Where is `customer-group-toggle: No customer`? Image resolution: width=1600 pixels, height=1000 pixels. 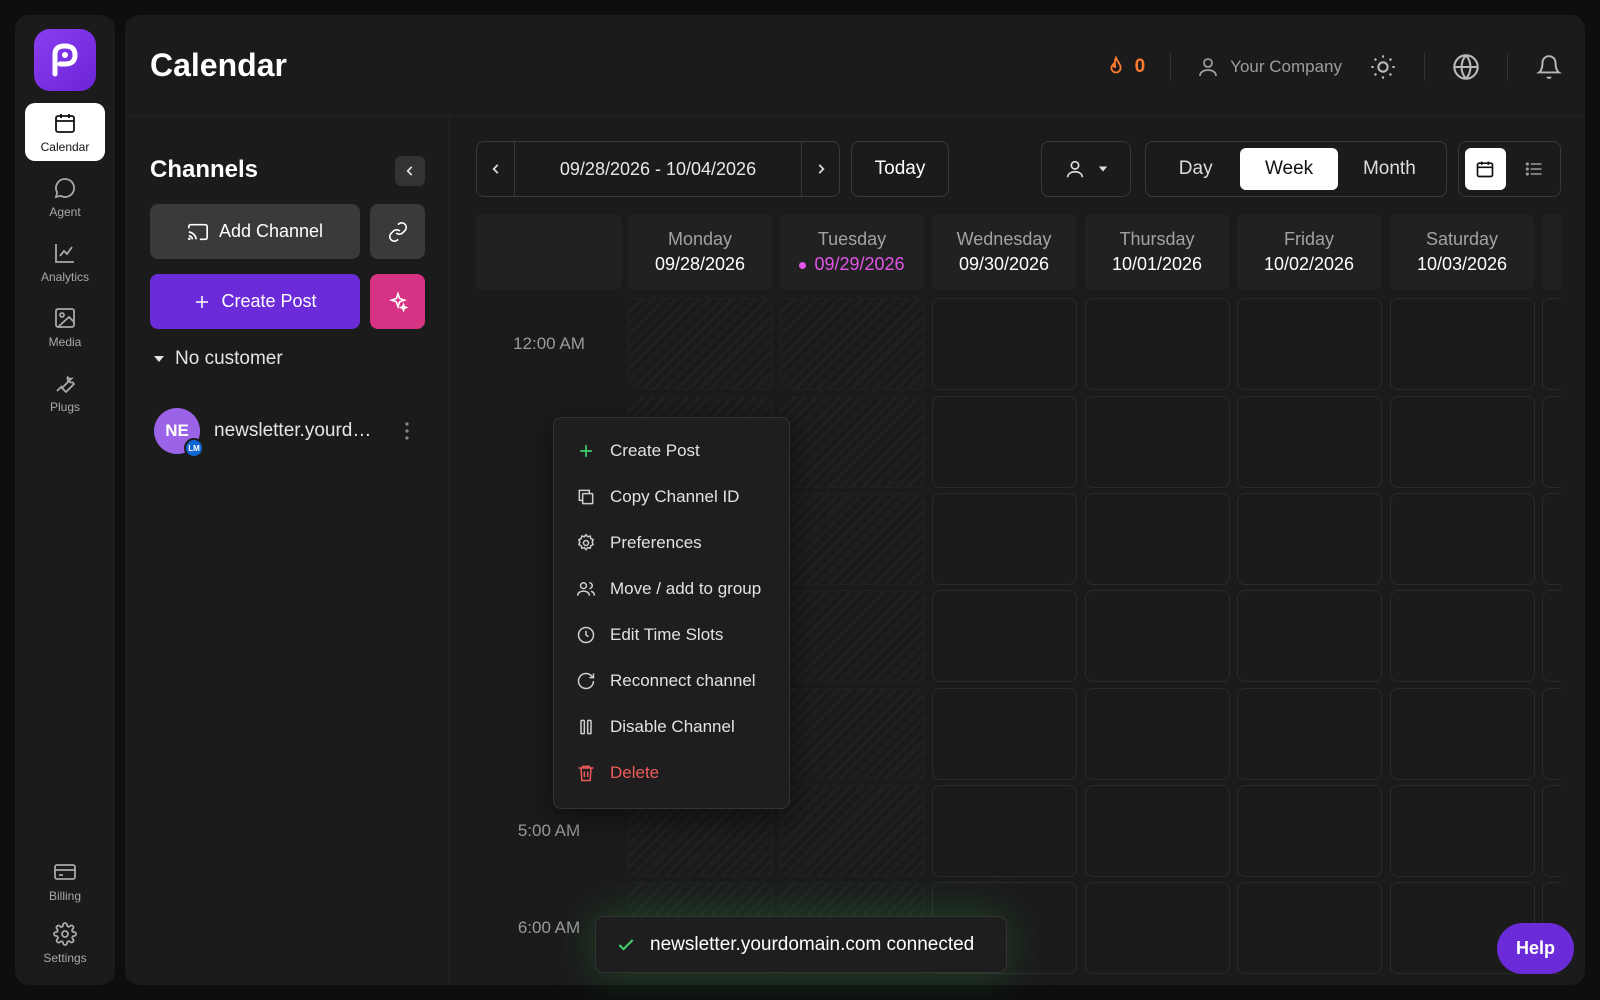
customer-group-toggle: No customer is located at coordinates (218, 359).